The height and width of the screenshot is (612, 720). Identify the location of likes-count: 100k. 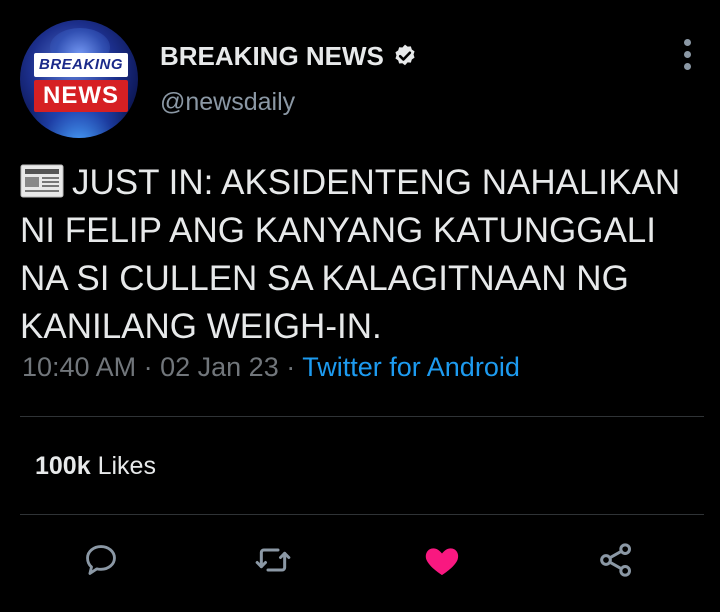
(63, 466).